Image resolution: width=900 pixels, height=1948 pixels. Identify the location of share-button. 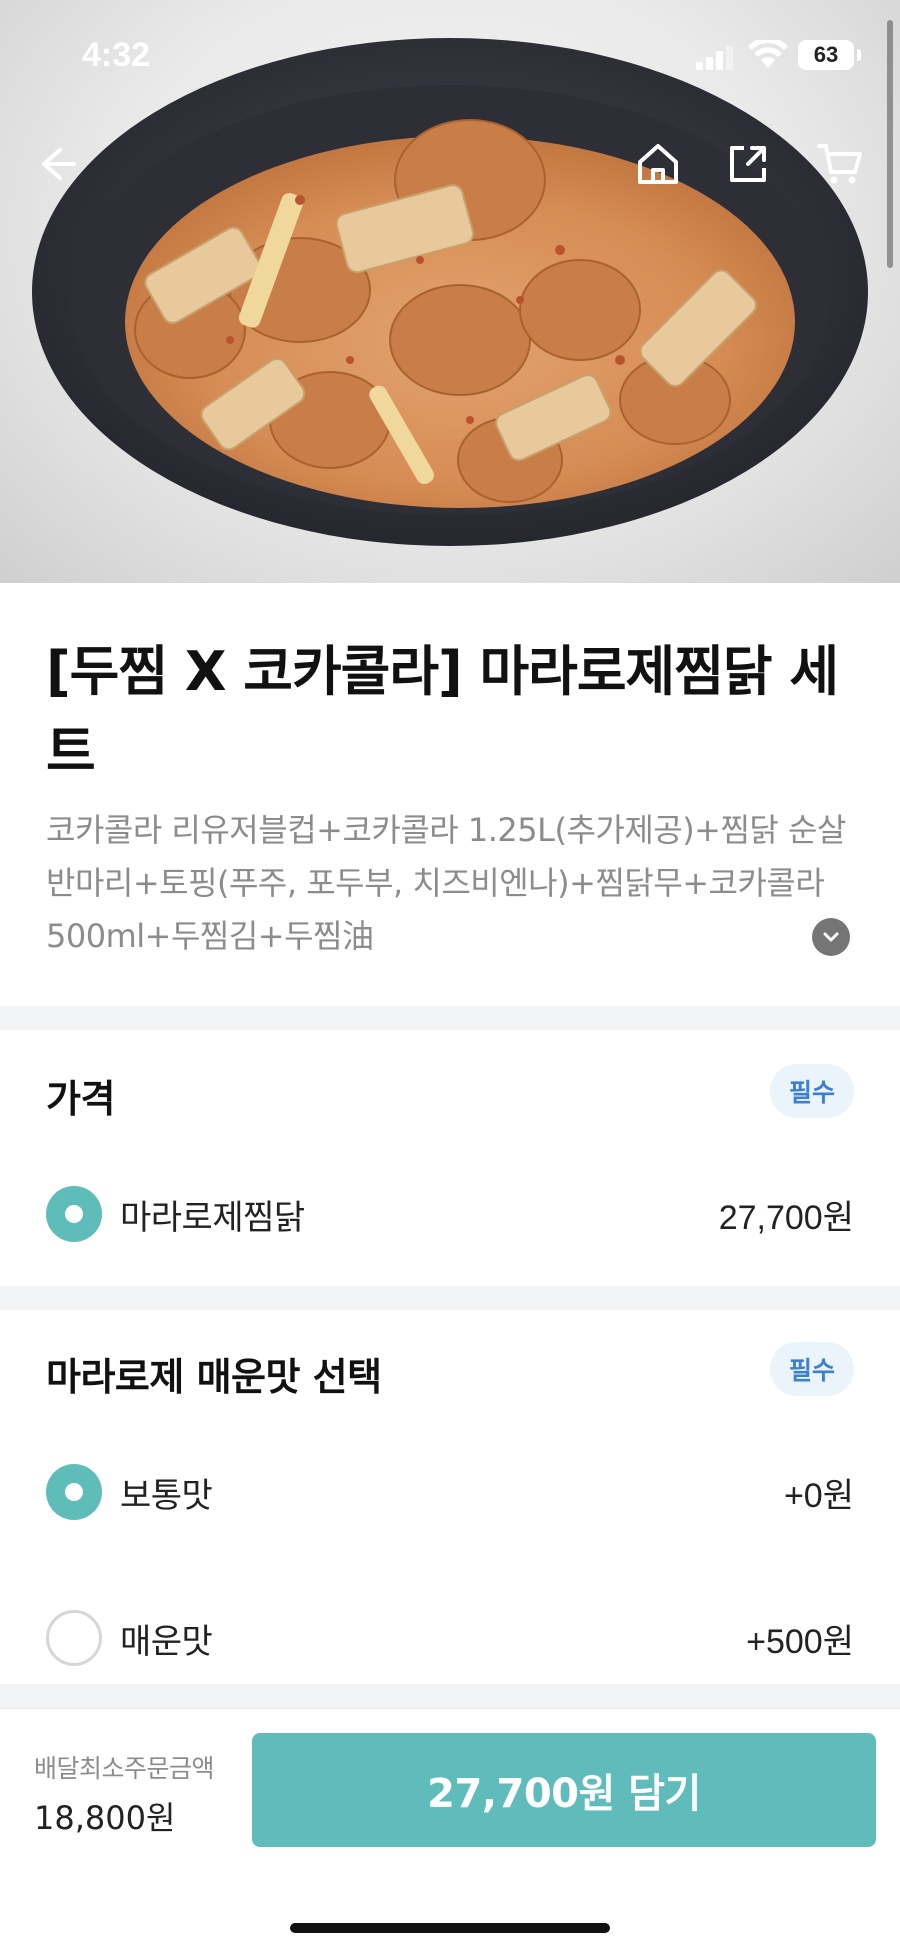
(748, 164).